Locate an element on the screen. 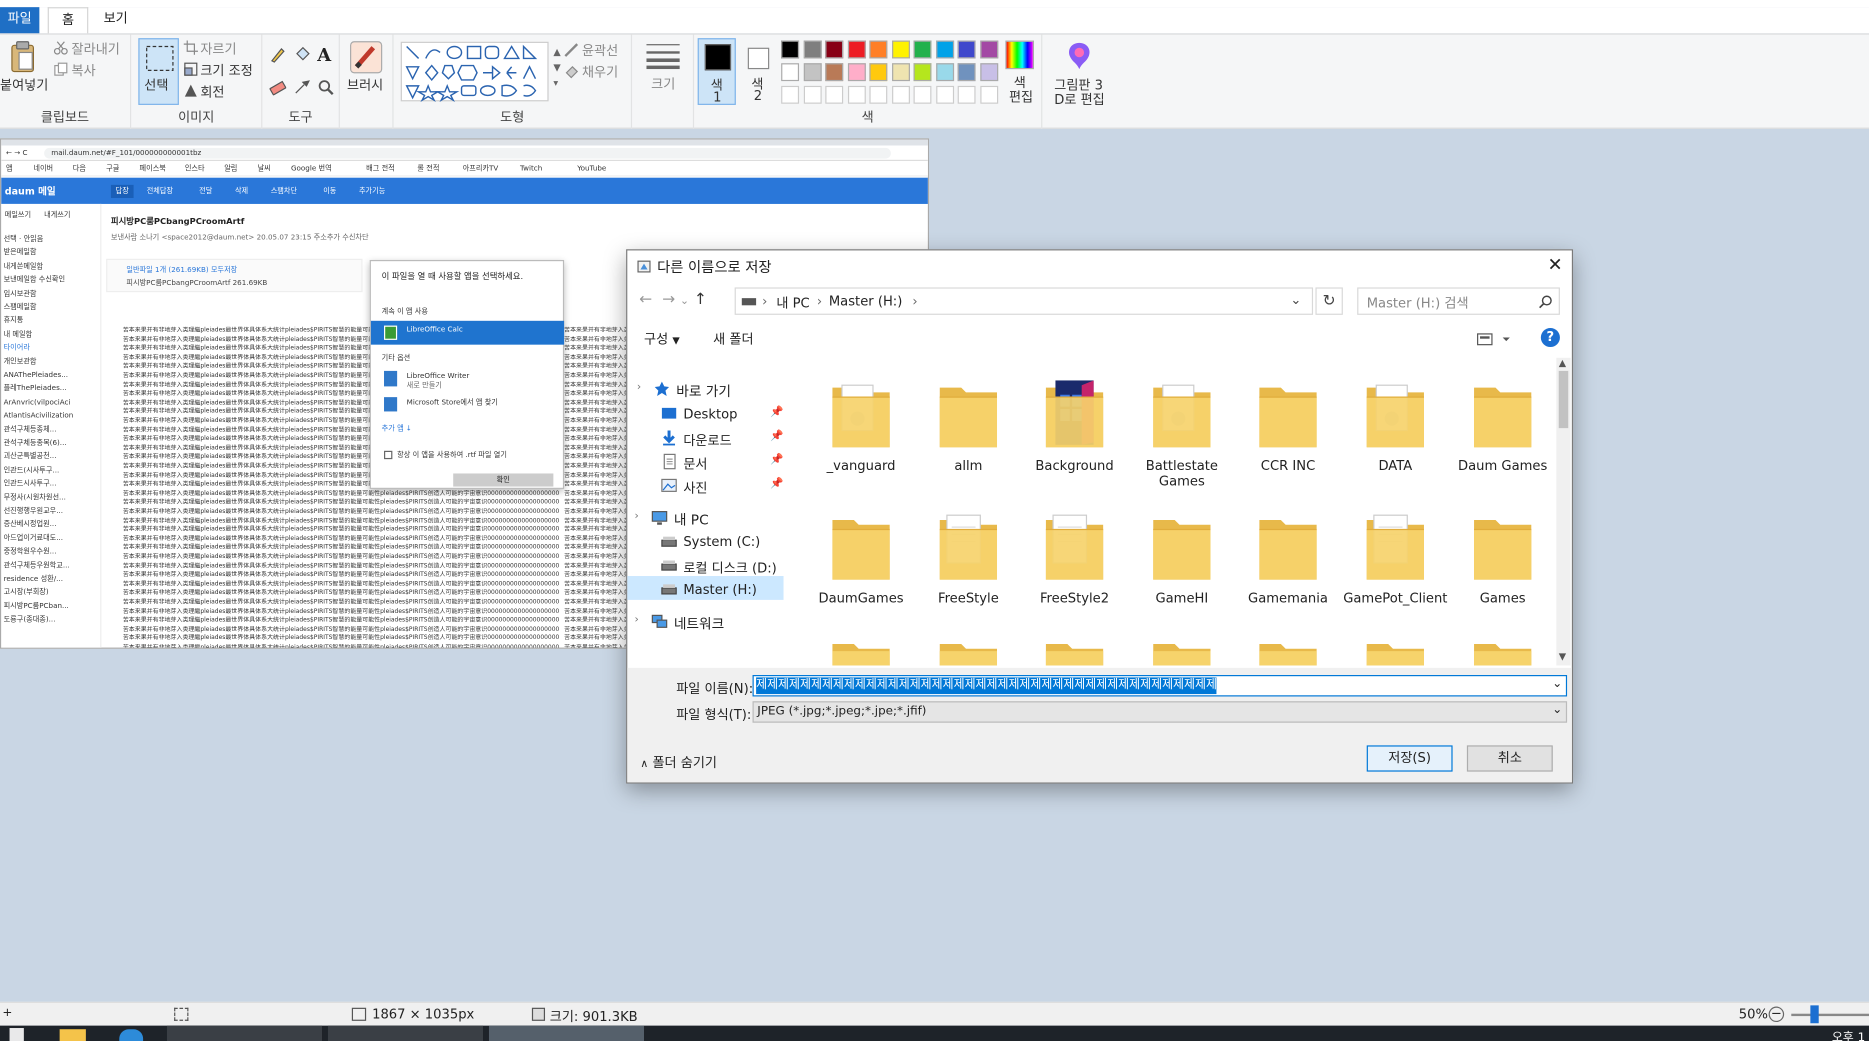 This screenshot has height=1041, width=1869. windows-start-icon is located at coordinates (16, 1034).